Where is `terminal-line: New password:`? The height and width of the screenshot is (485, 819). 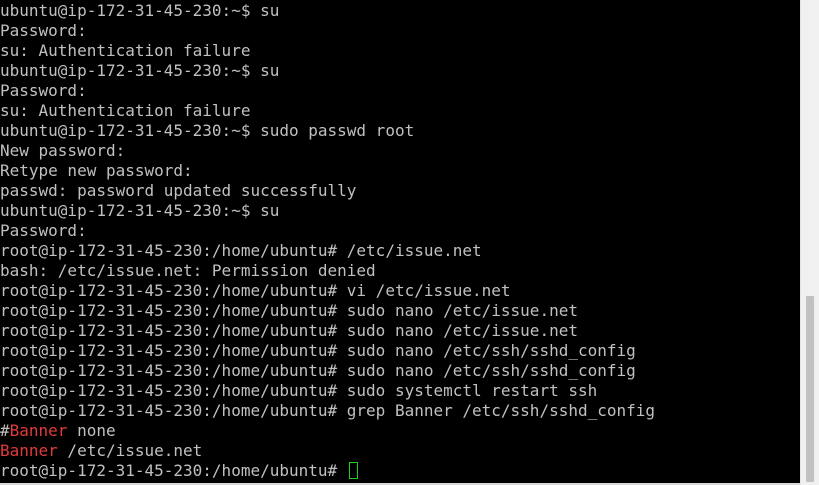 terminal-line: New password: is located at coordinates (63, 150).